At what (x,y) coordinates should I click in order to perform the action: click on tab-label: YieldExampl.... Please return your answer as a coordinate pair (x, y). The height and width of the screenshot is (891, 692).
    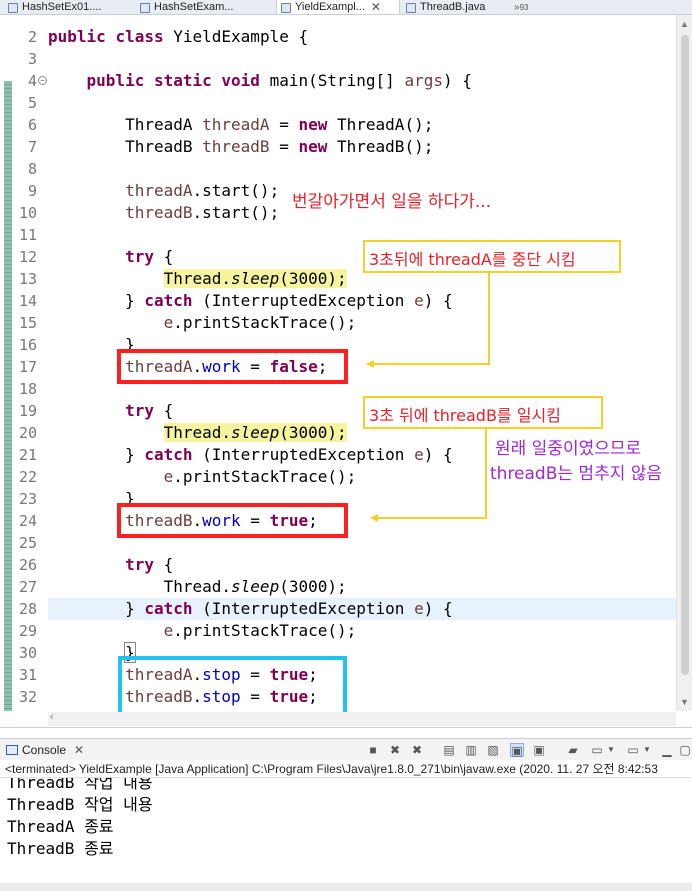
    Looking at the image, I should click on (330, 7).